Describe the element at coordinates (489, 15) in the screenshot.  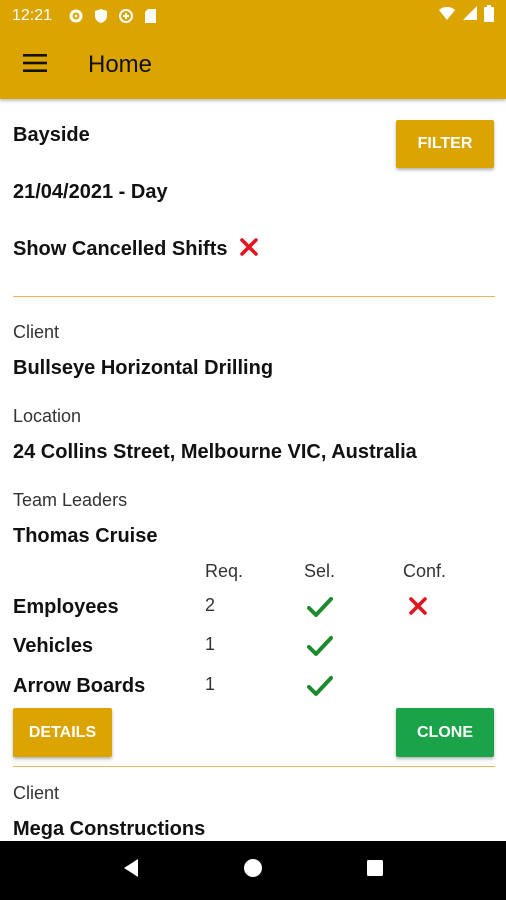
I see `battery-icon` at that location.